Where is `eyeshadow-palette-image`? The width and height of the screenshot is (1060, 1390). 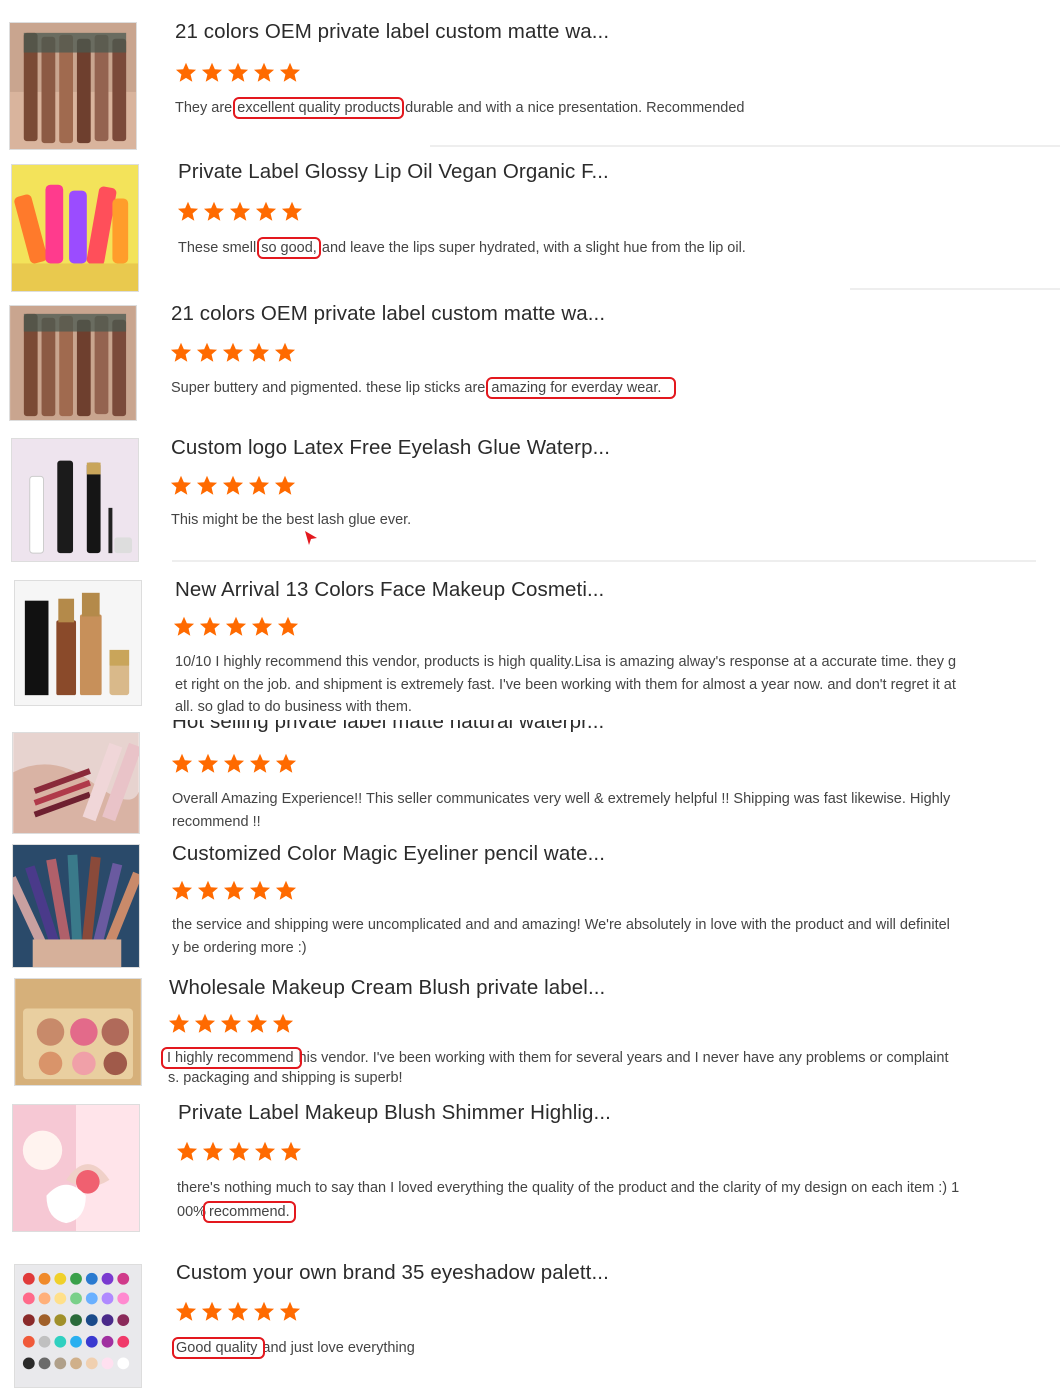
eyeshadow-palette-image is located at coordinates (78, 1326).